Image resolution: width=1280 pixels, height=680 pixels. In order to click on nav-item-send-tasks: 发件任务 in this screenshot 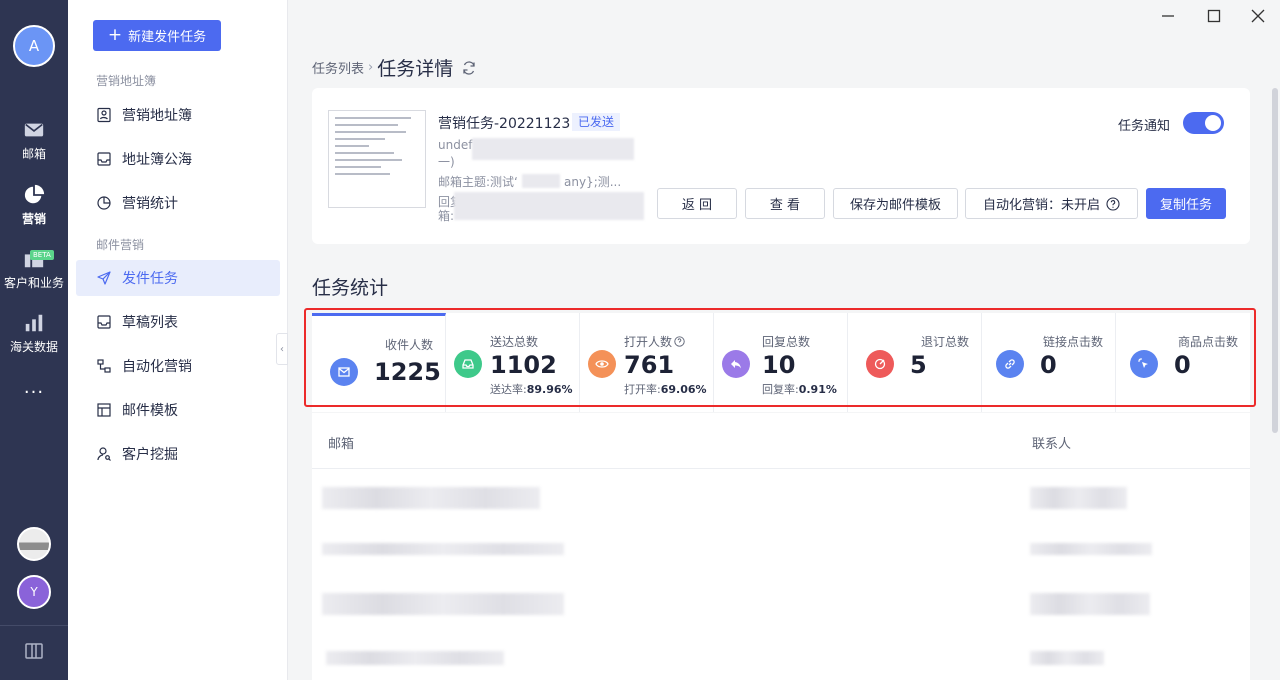, I will do `click(178, 278)`.